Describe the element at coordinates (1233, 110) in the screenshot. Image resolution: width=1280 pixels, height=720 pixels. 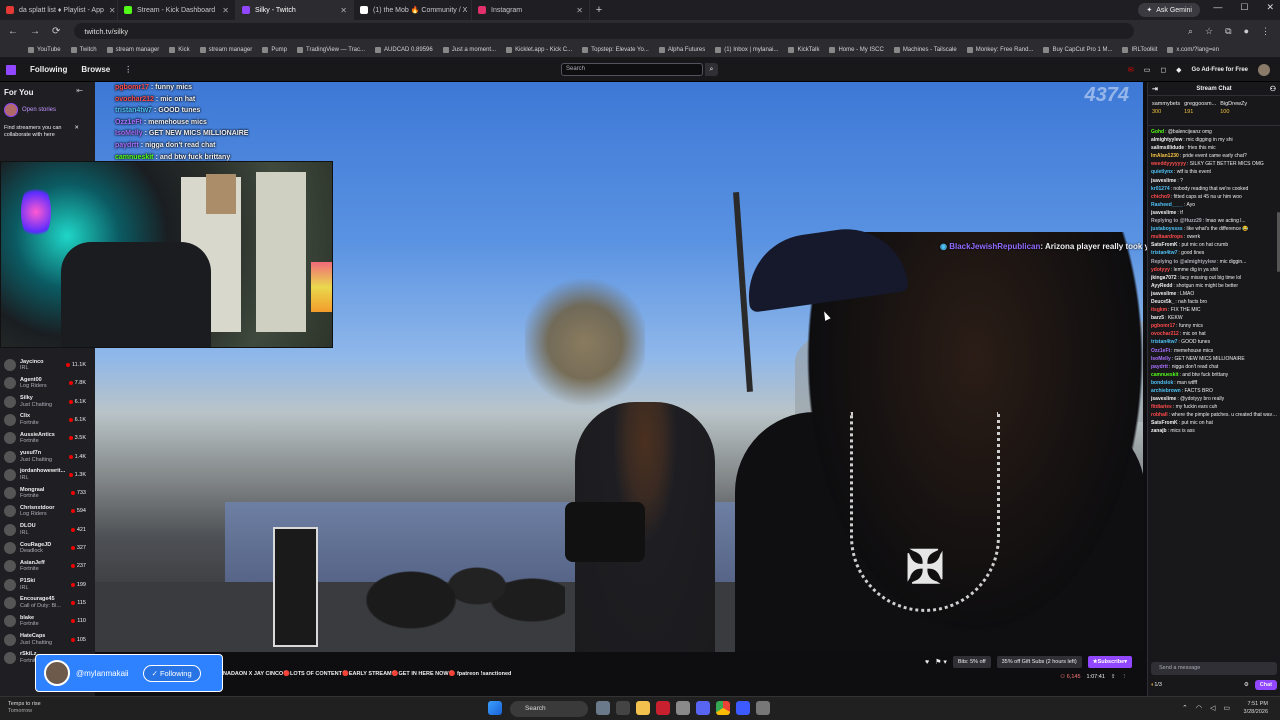
I see `leader-entry: BigDrewZy 100` at that location.